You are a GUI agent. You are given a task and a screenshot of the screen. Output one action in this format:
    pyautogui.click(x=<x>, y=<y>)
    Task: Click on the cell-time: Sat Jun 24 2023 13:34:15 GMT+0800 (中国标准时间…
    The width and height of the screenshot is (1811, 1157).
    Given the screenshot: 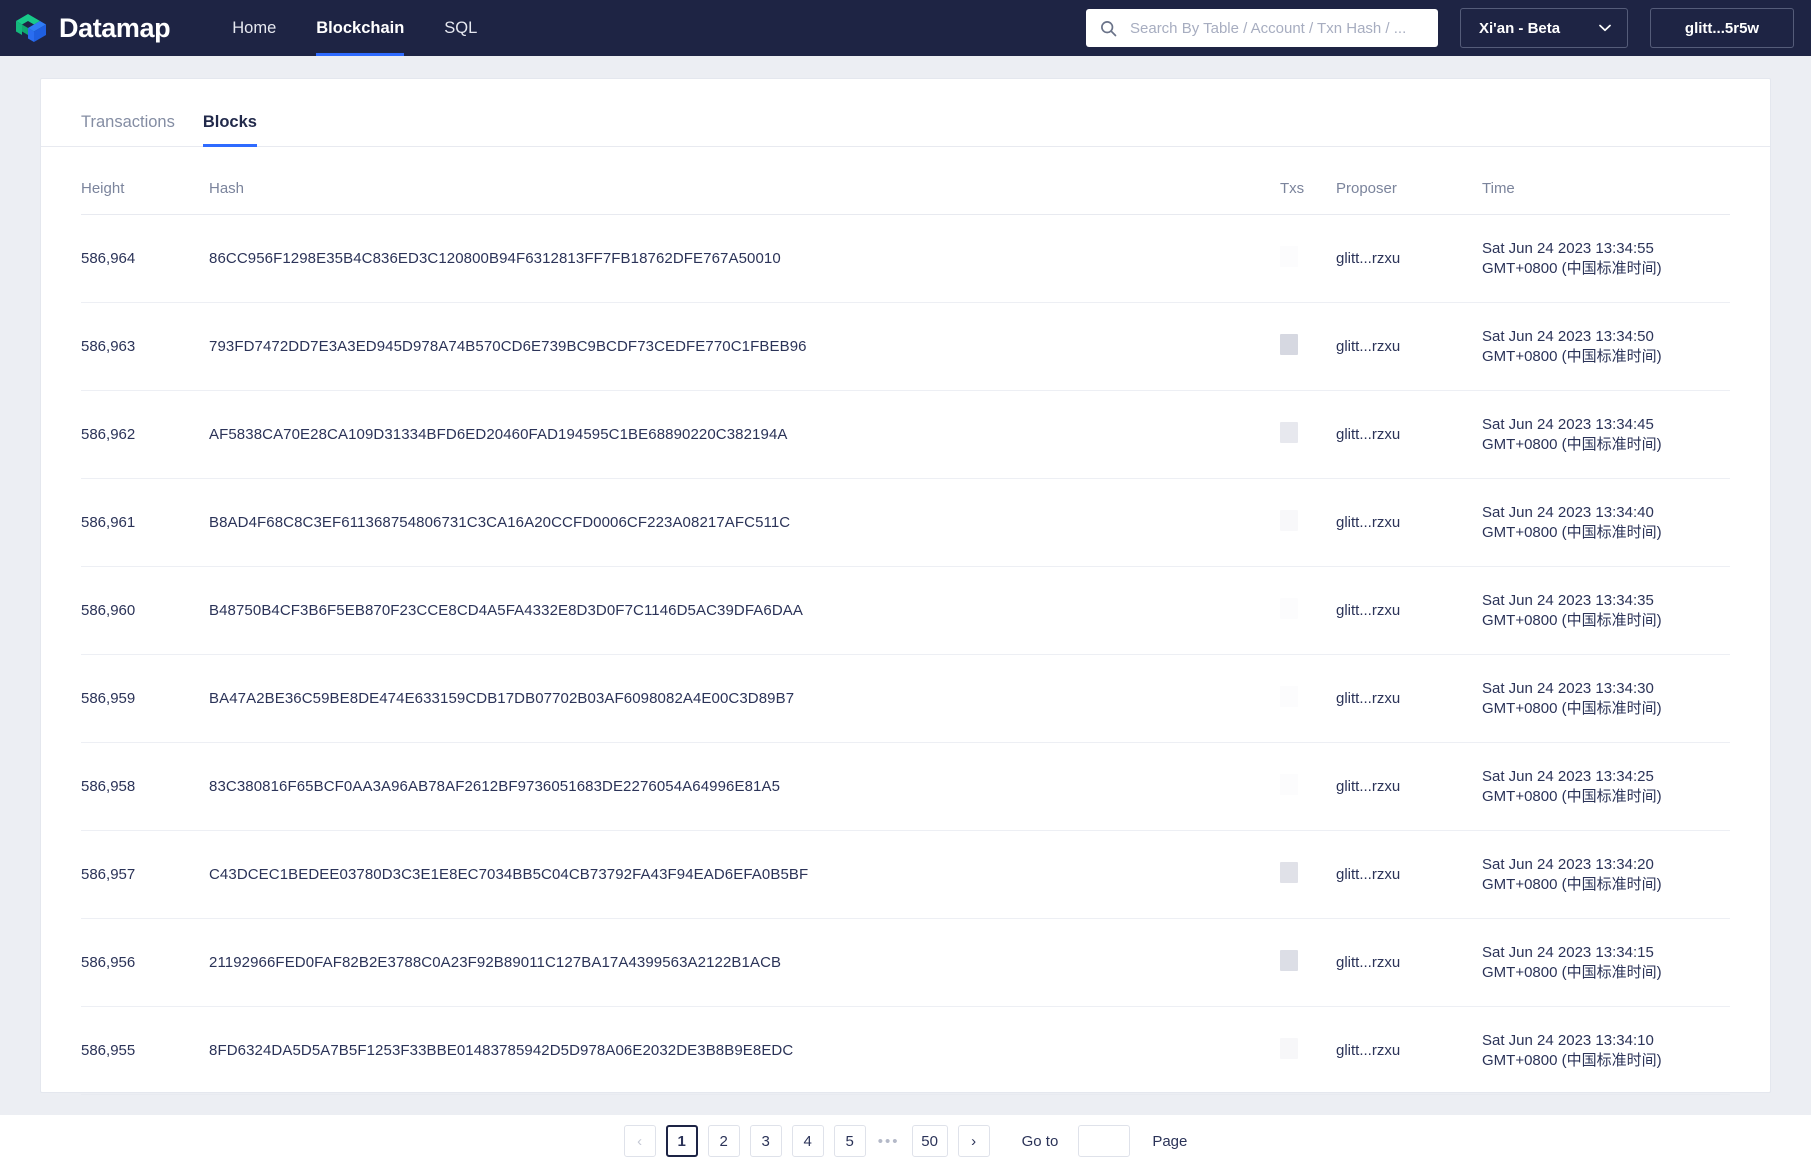 What is the action you would take?
    pyautogui.click(x=1606, y=962)
    